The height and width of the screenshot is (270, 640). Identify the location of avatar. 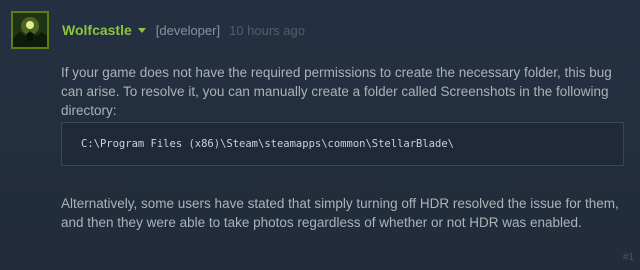
(30, 30).